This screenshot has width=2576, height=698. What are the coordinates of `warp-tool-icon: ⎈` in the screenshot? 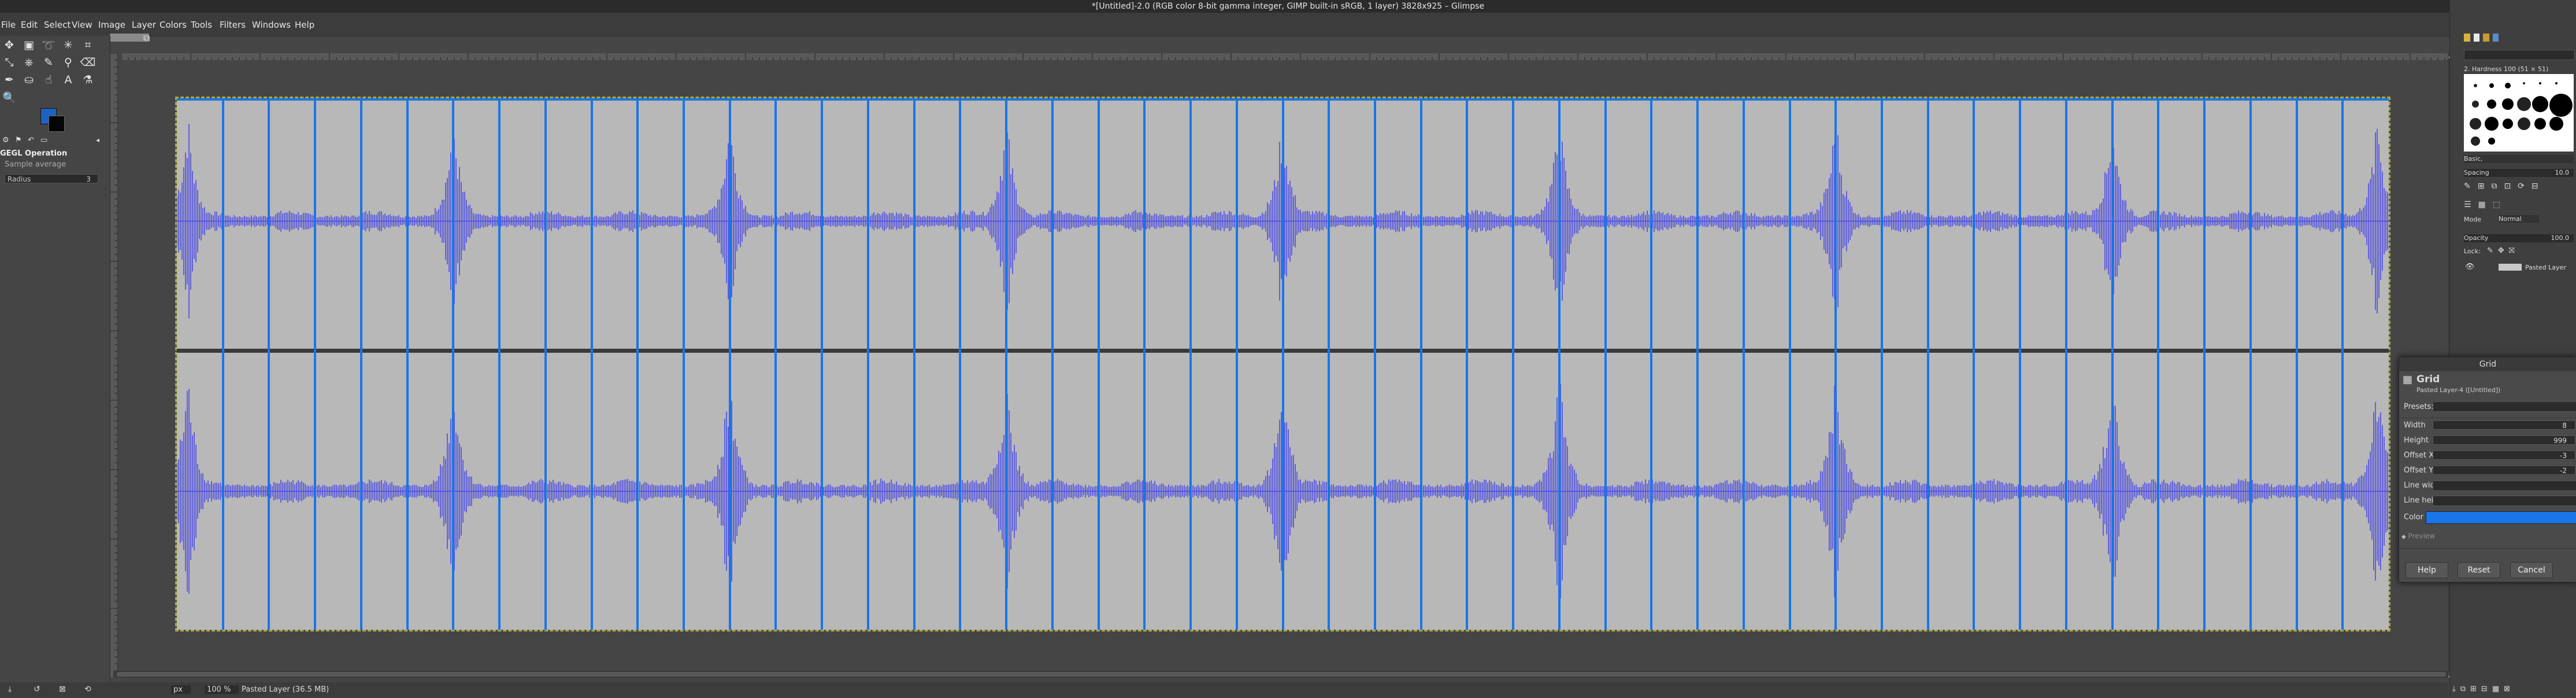 It's located at (29, 62).